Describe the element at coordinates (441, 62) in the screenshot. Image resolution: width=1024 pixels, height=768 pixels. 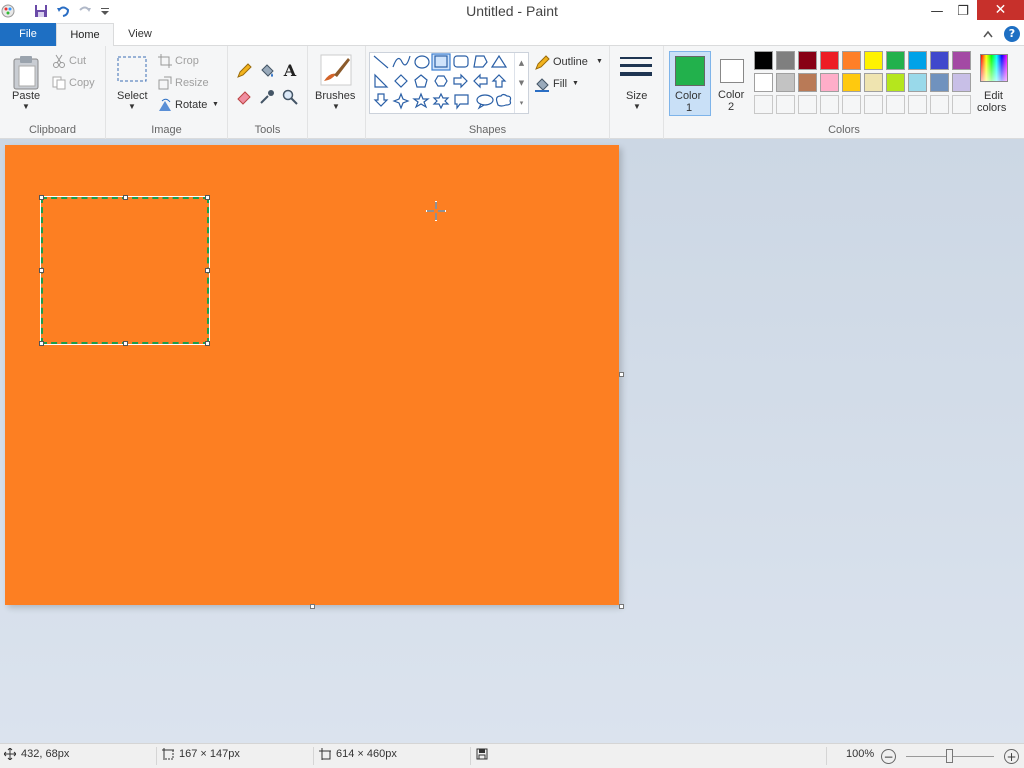
I see `rectangle-shape-icon` at that location.